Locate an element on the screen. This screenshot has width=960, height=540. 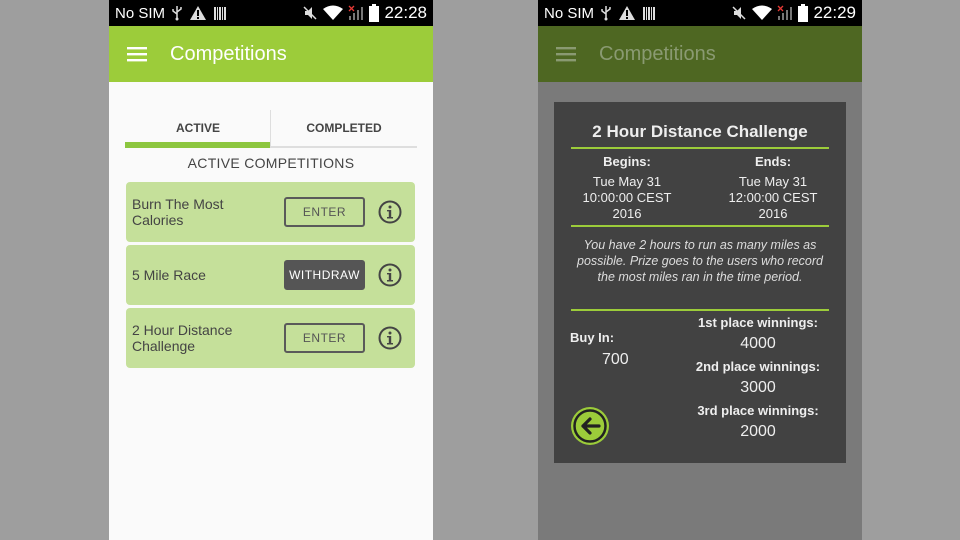
status-bar: No SIM 22:29 is located at coordinates (700, 13).